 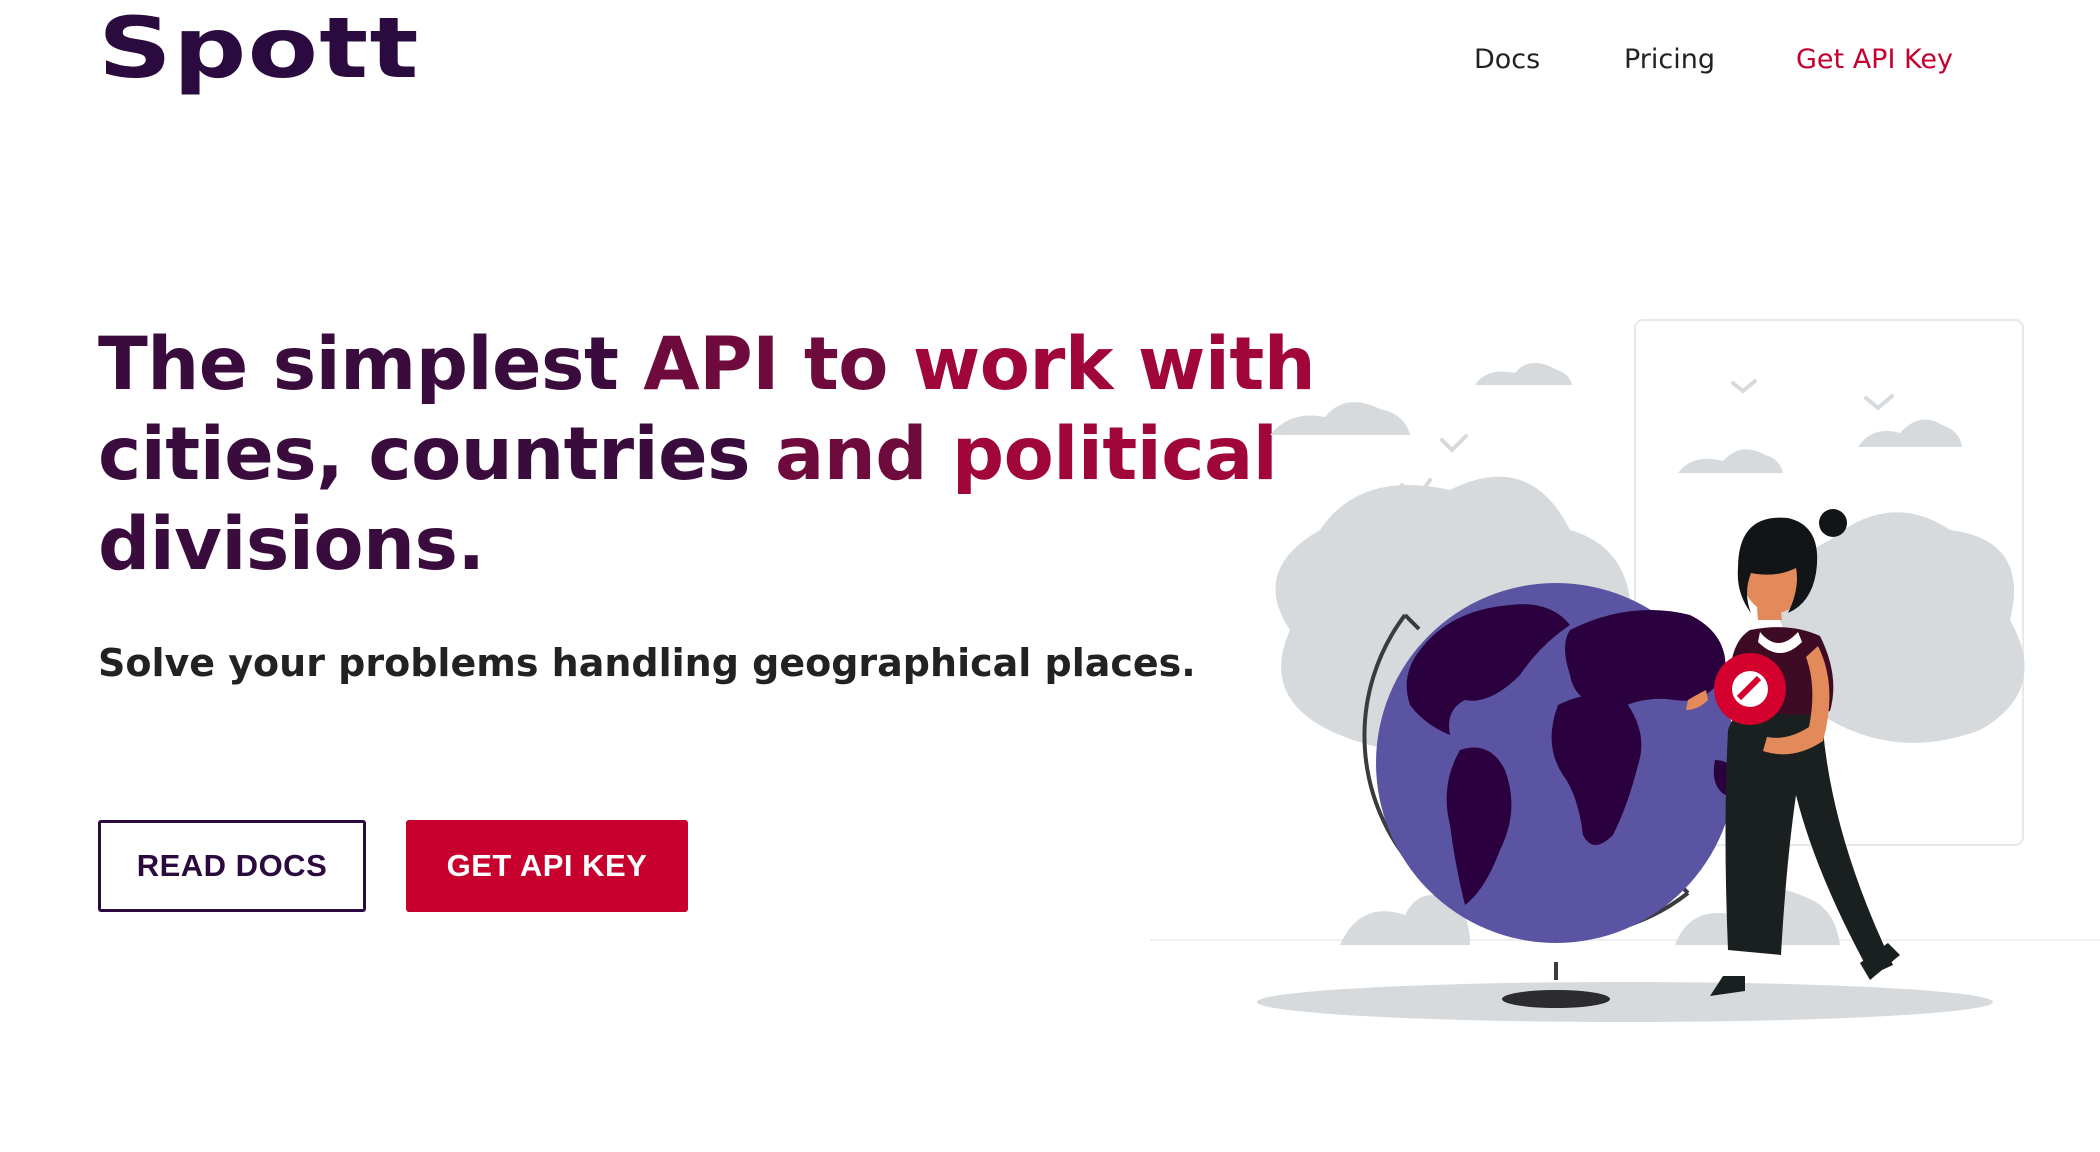 What do you see at coordinates (1556, 999) in the screenshot?
I see `globe-stand-base` at bounding box center [1556, 999].